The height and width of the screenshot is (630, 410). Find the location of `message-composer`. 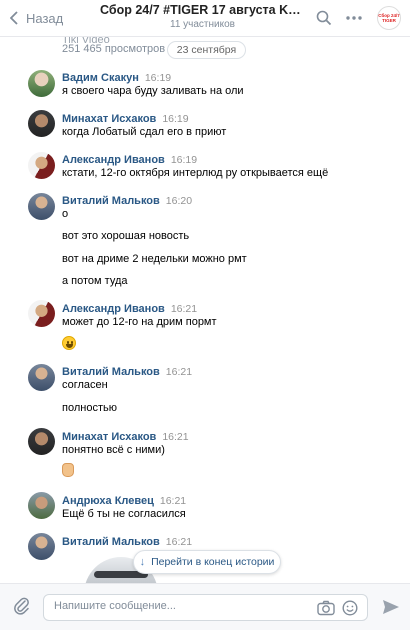

message-composer is located at coordinates (205, 606).